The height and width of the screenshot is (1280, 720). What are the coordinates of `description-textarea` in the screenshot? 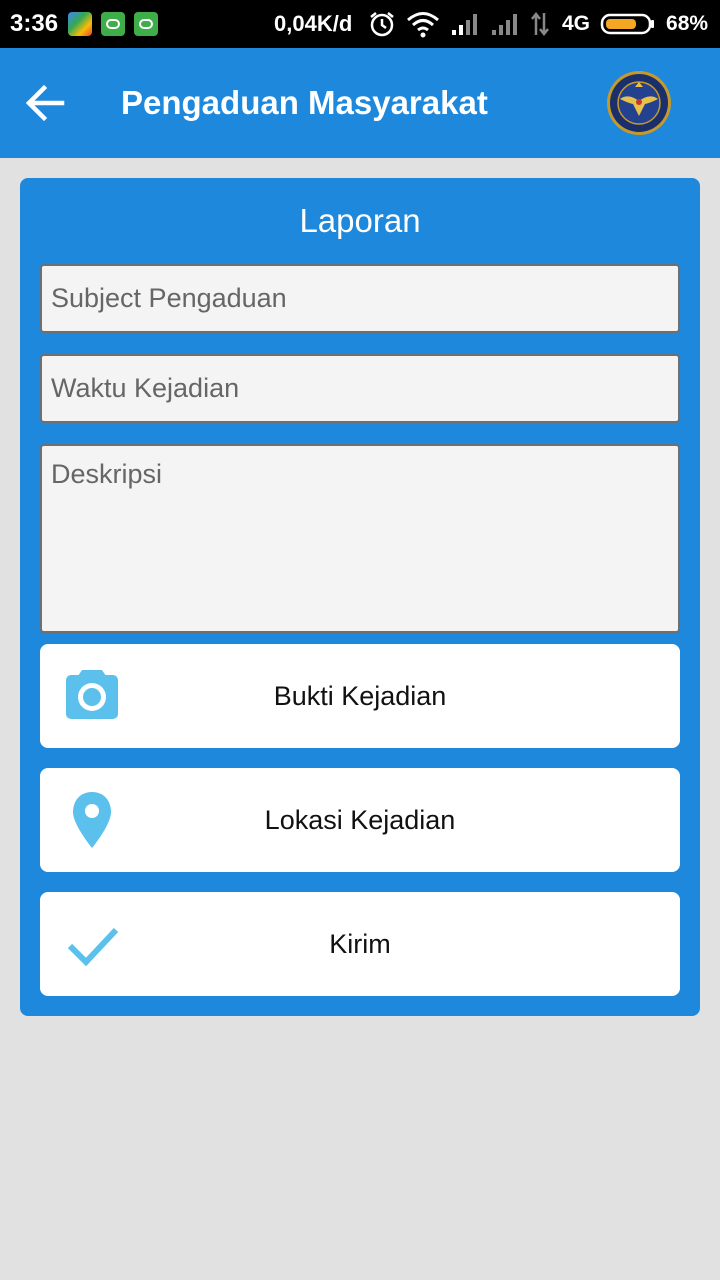 It's located at (360, 538).